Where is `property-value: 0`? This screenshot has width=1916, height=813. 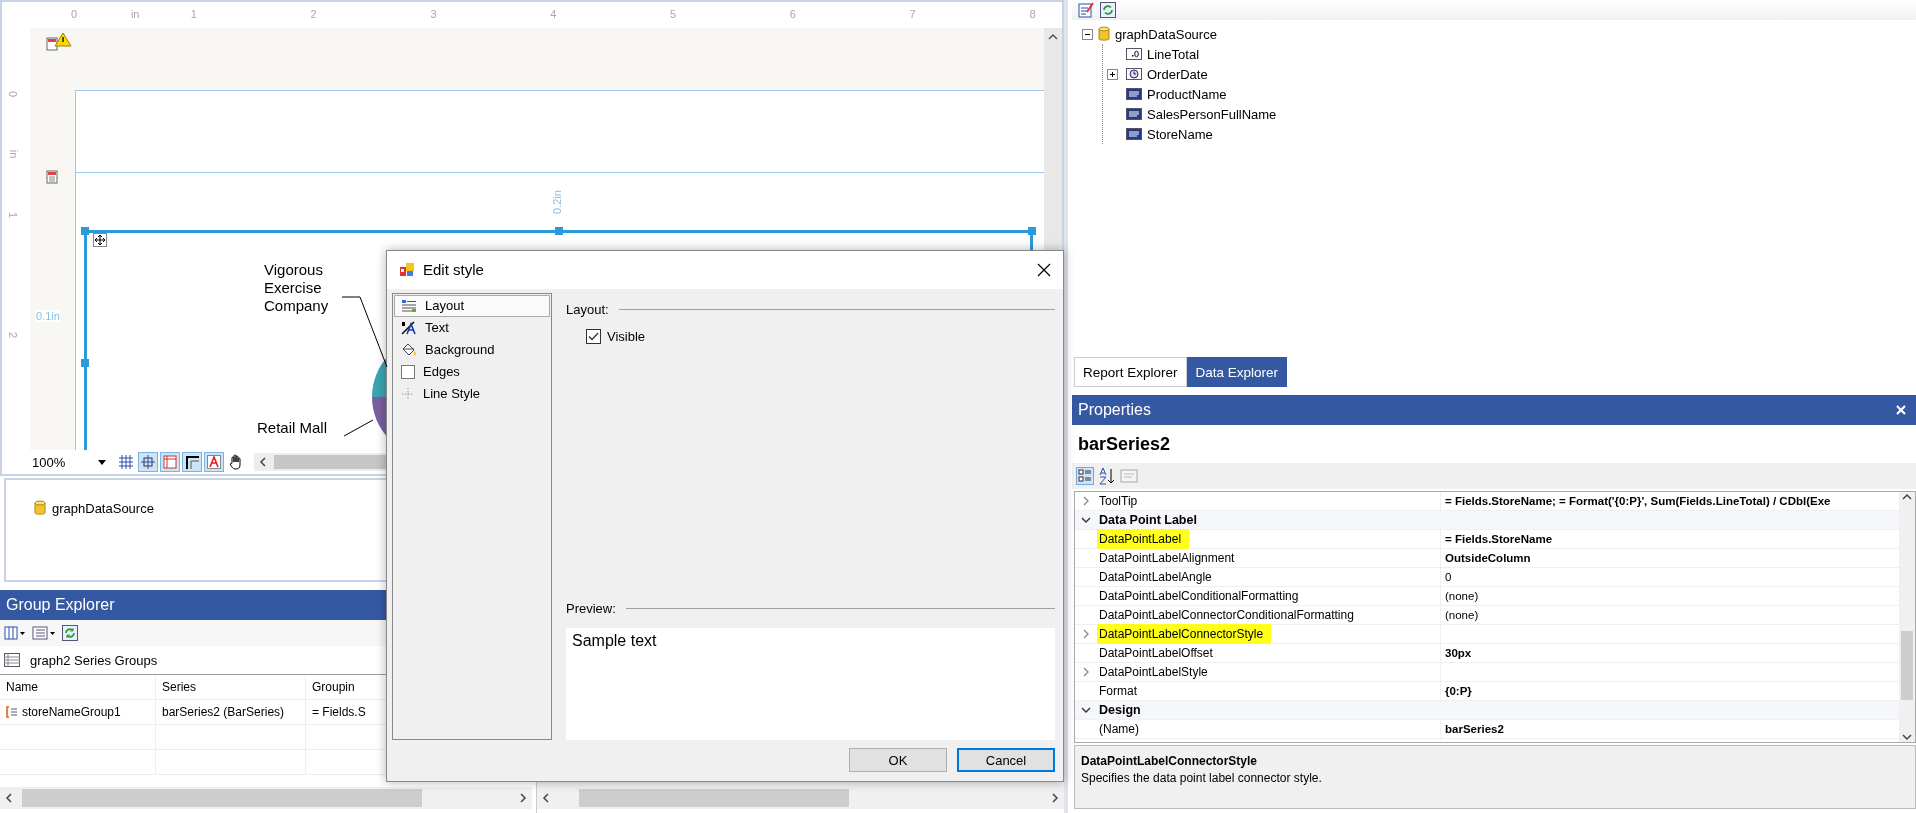 property-value: 0 is located at coordinates (1448, 577).